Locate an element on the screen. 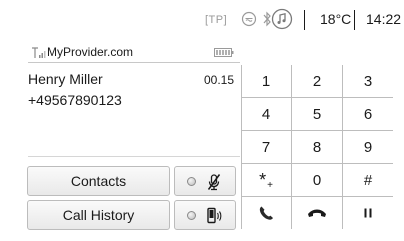 Image resolution: width=404 pixels, height=241 pixels. key-hash: # is located at coordinates (368, 180).